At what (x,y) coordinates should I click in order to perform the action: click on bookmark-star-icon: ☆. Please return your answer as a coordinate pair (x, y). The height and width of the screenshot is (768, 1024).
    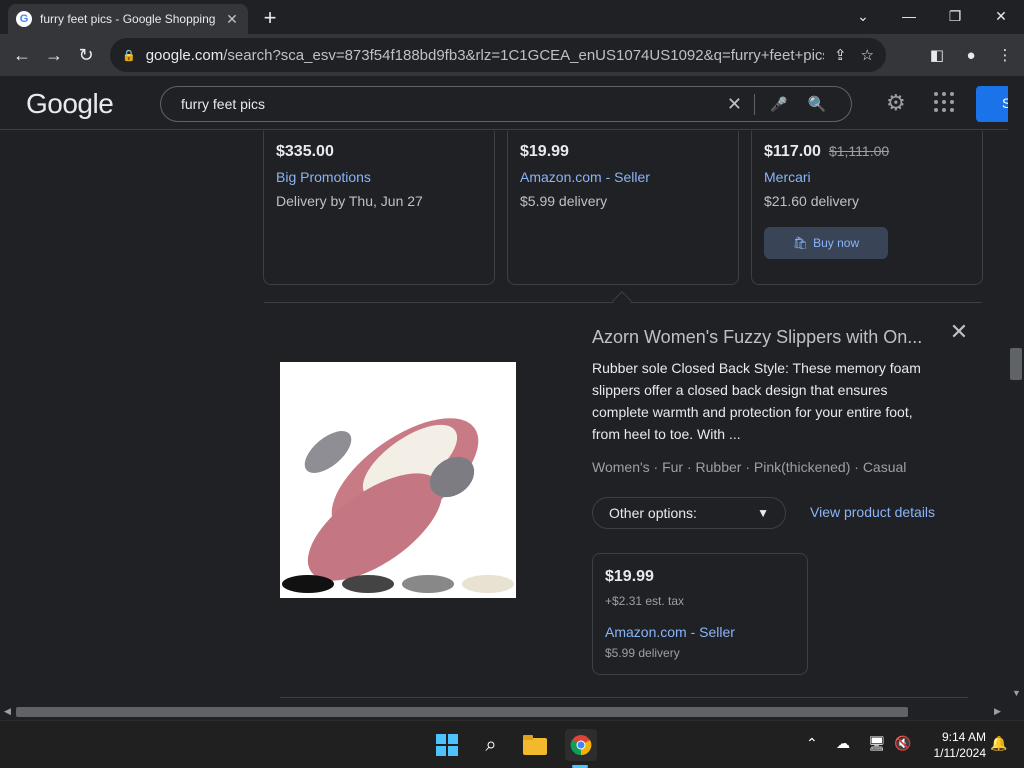
    Looking at the image, I should click on (867, 55).